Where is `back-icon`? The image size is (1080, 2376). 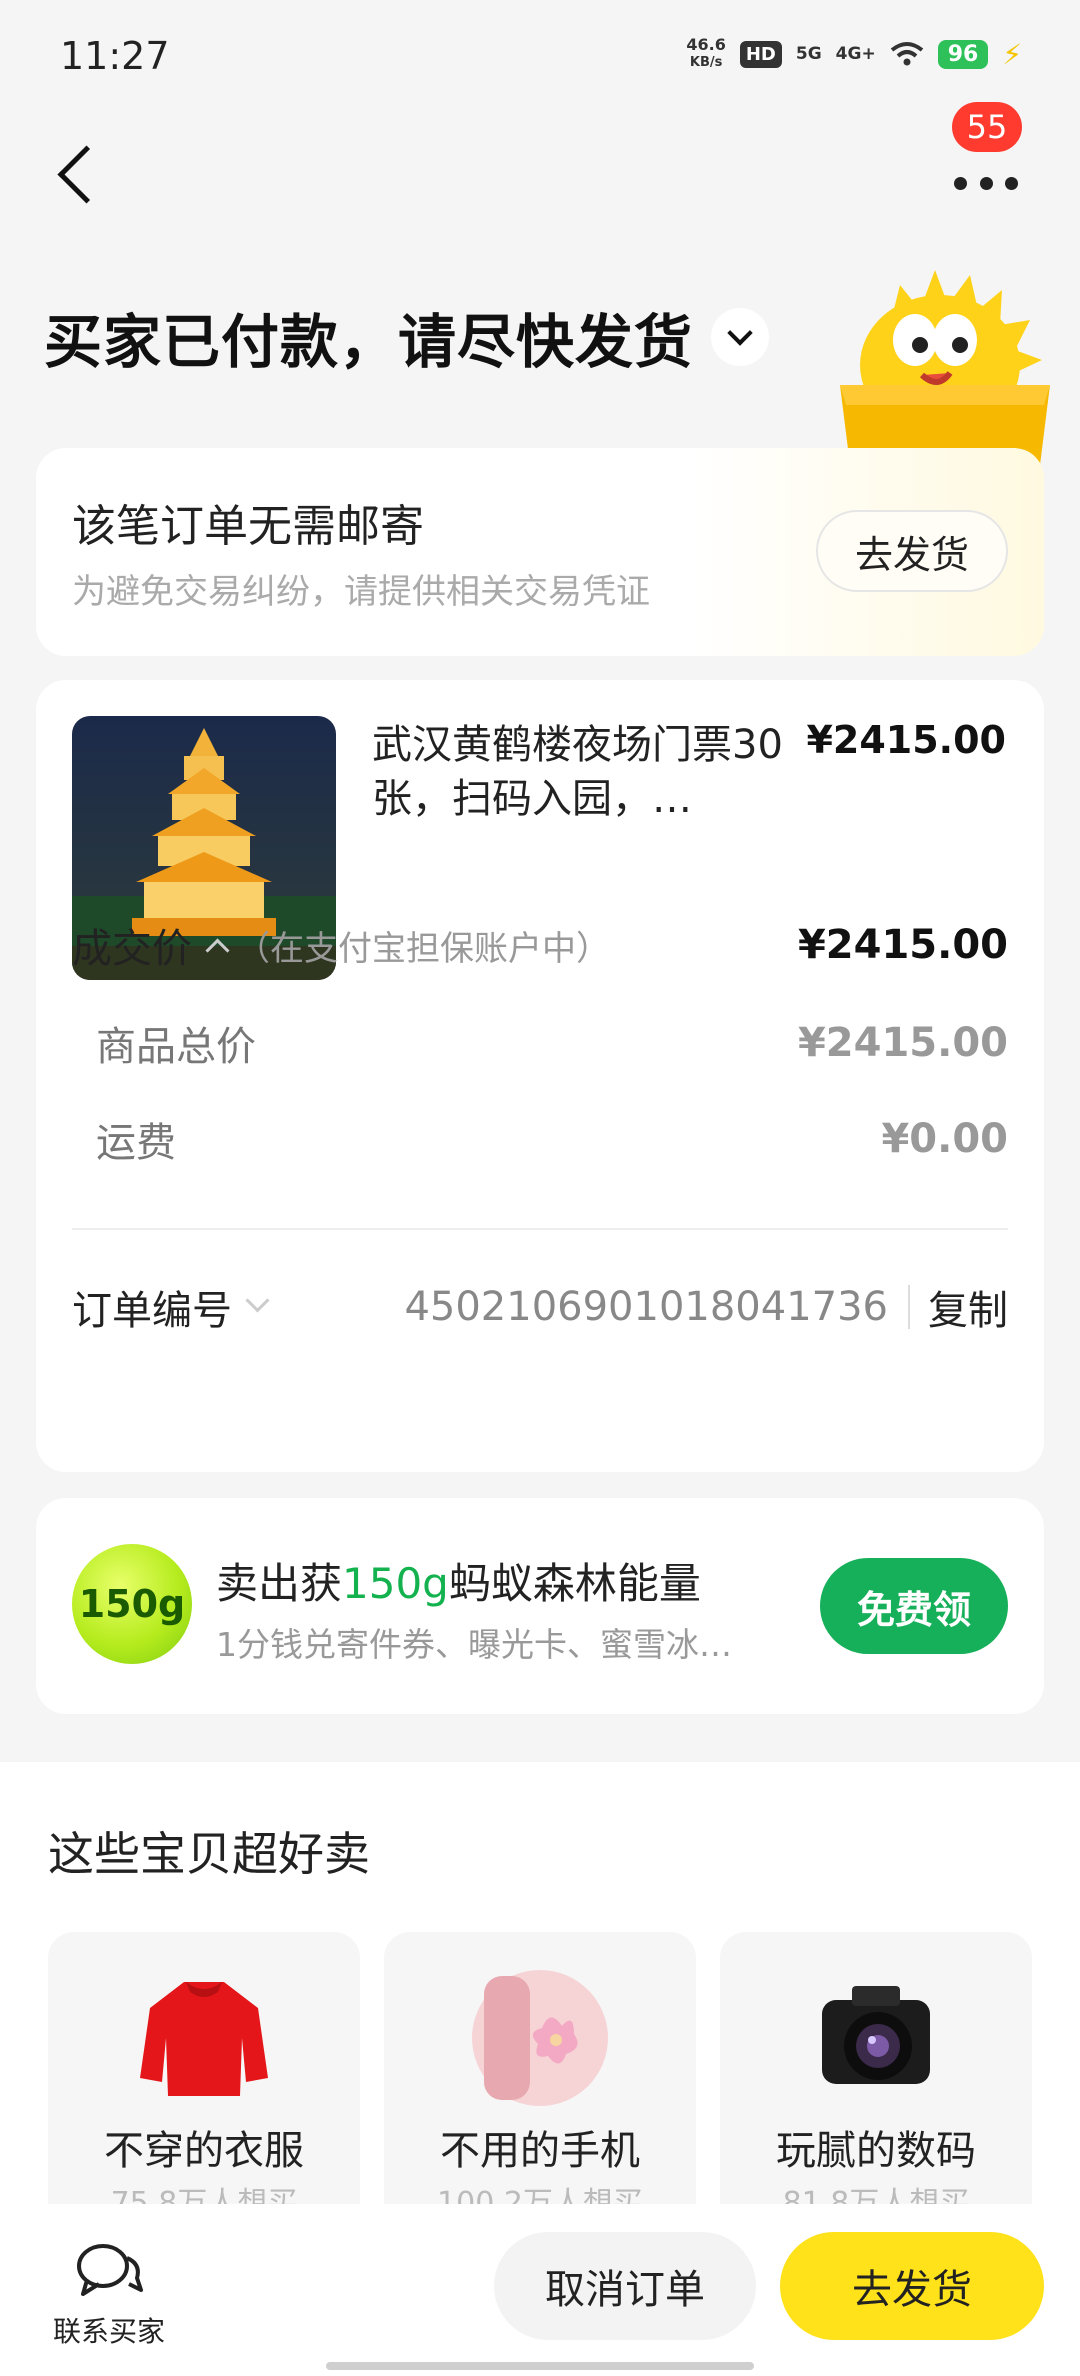 back-icon is located at coordinates (82, 172).